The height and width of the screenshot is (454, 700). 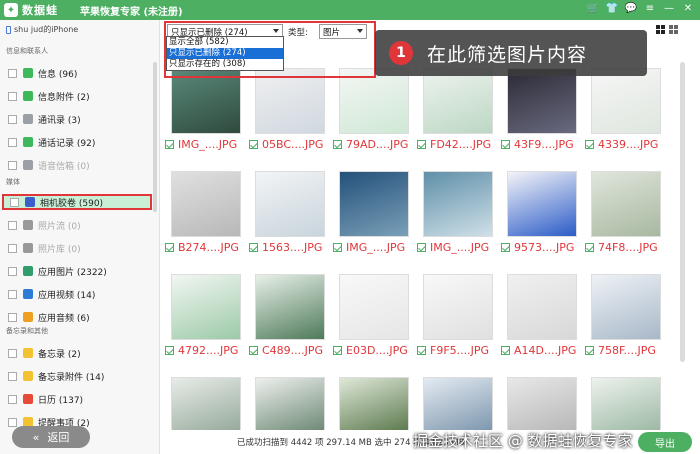 What do you see at coordinates (56, 376) in the screenshot?
I see `sidebar-item-notes-1: 备忘录附件 (14)` at bounding box center [56, 376].